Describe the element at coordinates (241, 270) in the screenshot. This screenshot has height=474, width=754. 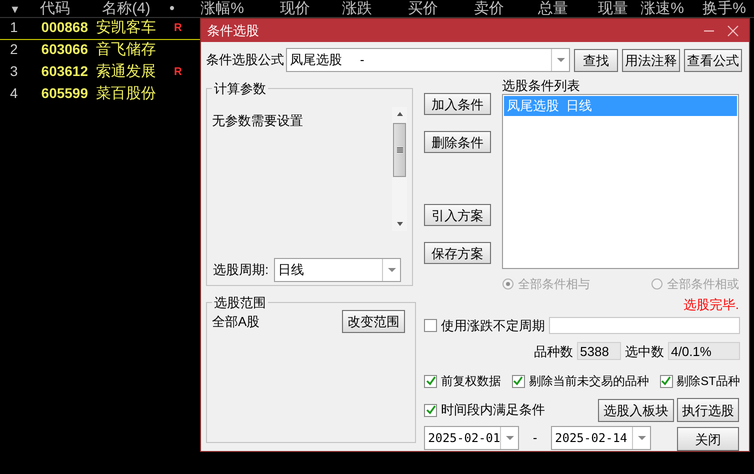
I see `field-label: 选股周期:` at that location.